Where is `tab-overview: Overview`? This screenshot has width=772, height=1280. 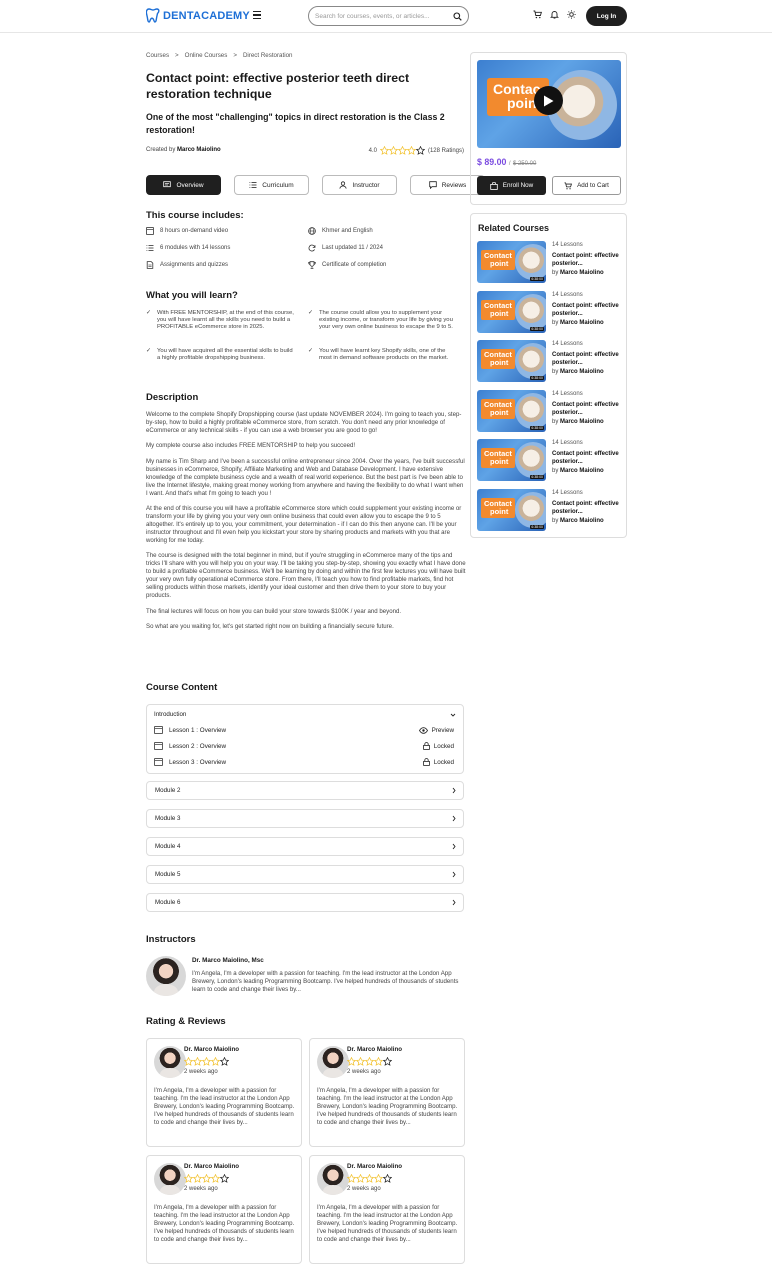
tab-overview: Overview is located at coordinates (183, 185).